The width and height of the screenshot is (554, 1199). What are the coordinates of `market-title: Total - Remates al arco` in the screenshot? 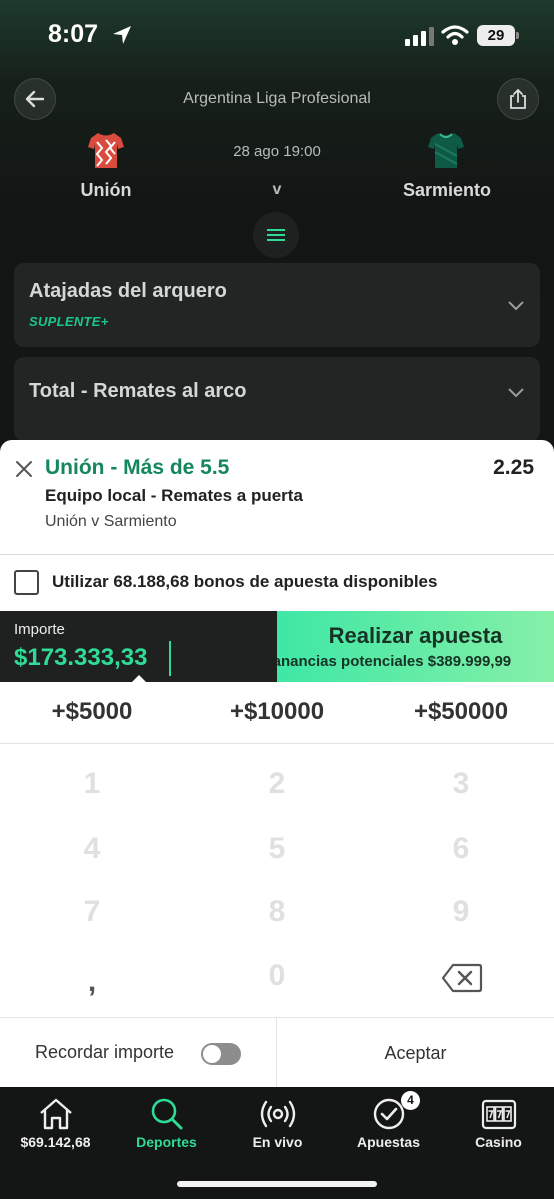 It's located at (138, 391).